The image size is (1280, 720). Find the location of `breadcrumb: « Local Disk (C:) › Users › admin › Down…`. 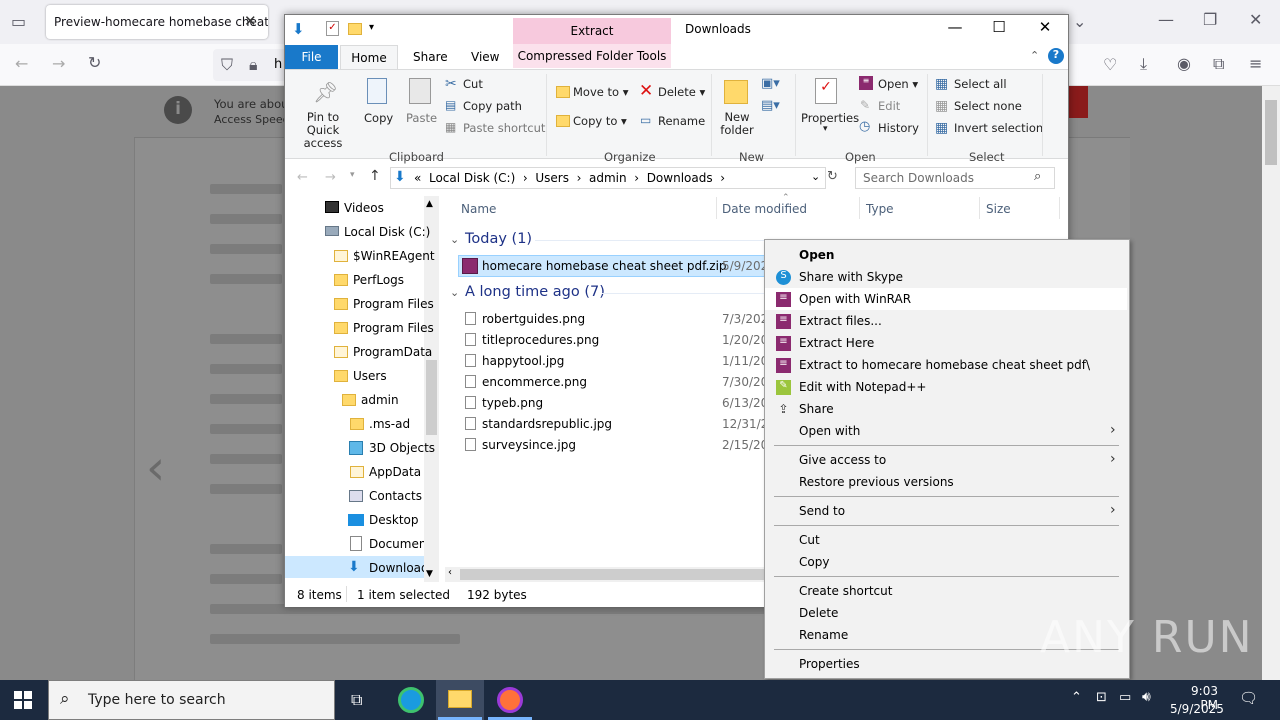

breadcrumb: « Local Disk (C:) › Users › admin › Down… is located at coordinates (569, 178).